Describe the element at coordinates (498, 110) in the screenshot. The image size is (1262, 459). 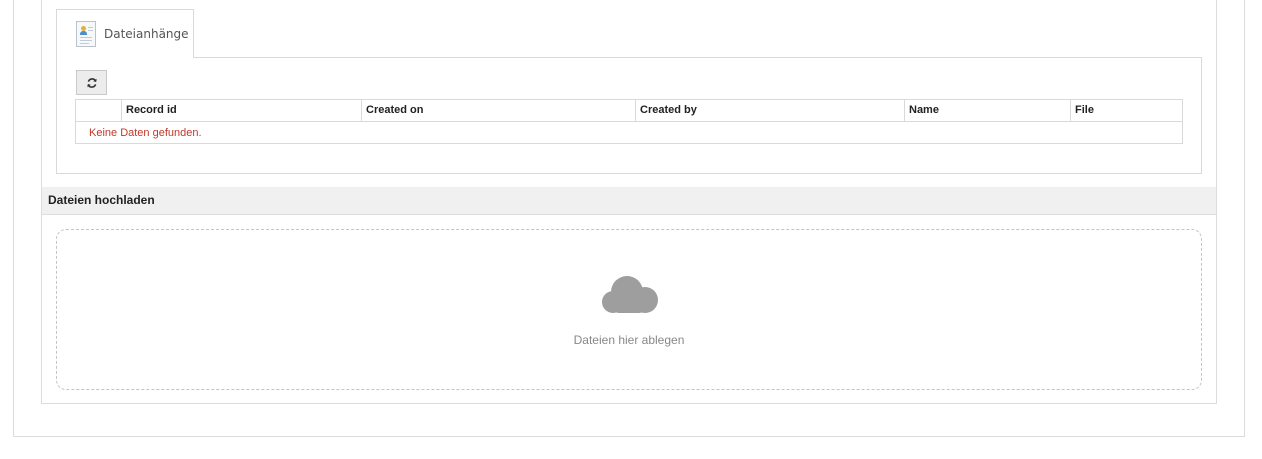
I see `column-header-created-on: Created on` at that location.